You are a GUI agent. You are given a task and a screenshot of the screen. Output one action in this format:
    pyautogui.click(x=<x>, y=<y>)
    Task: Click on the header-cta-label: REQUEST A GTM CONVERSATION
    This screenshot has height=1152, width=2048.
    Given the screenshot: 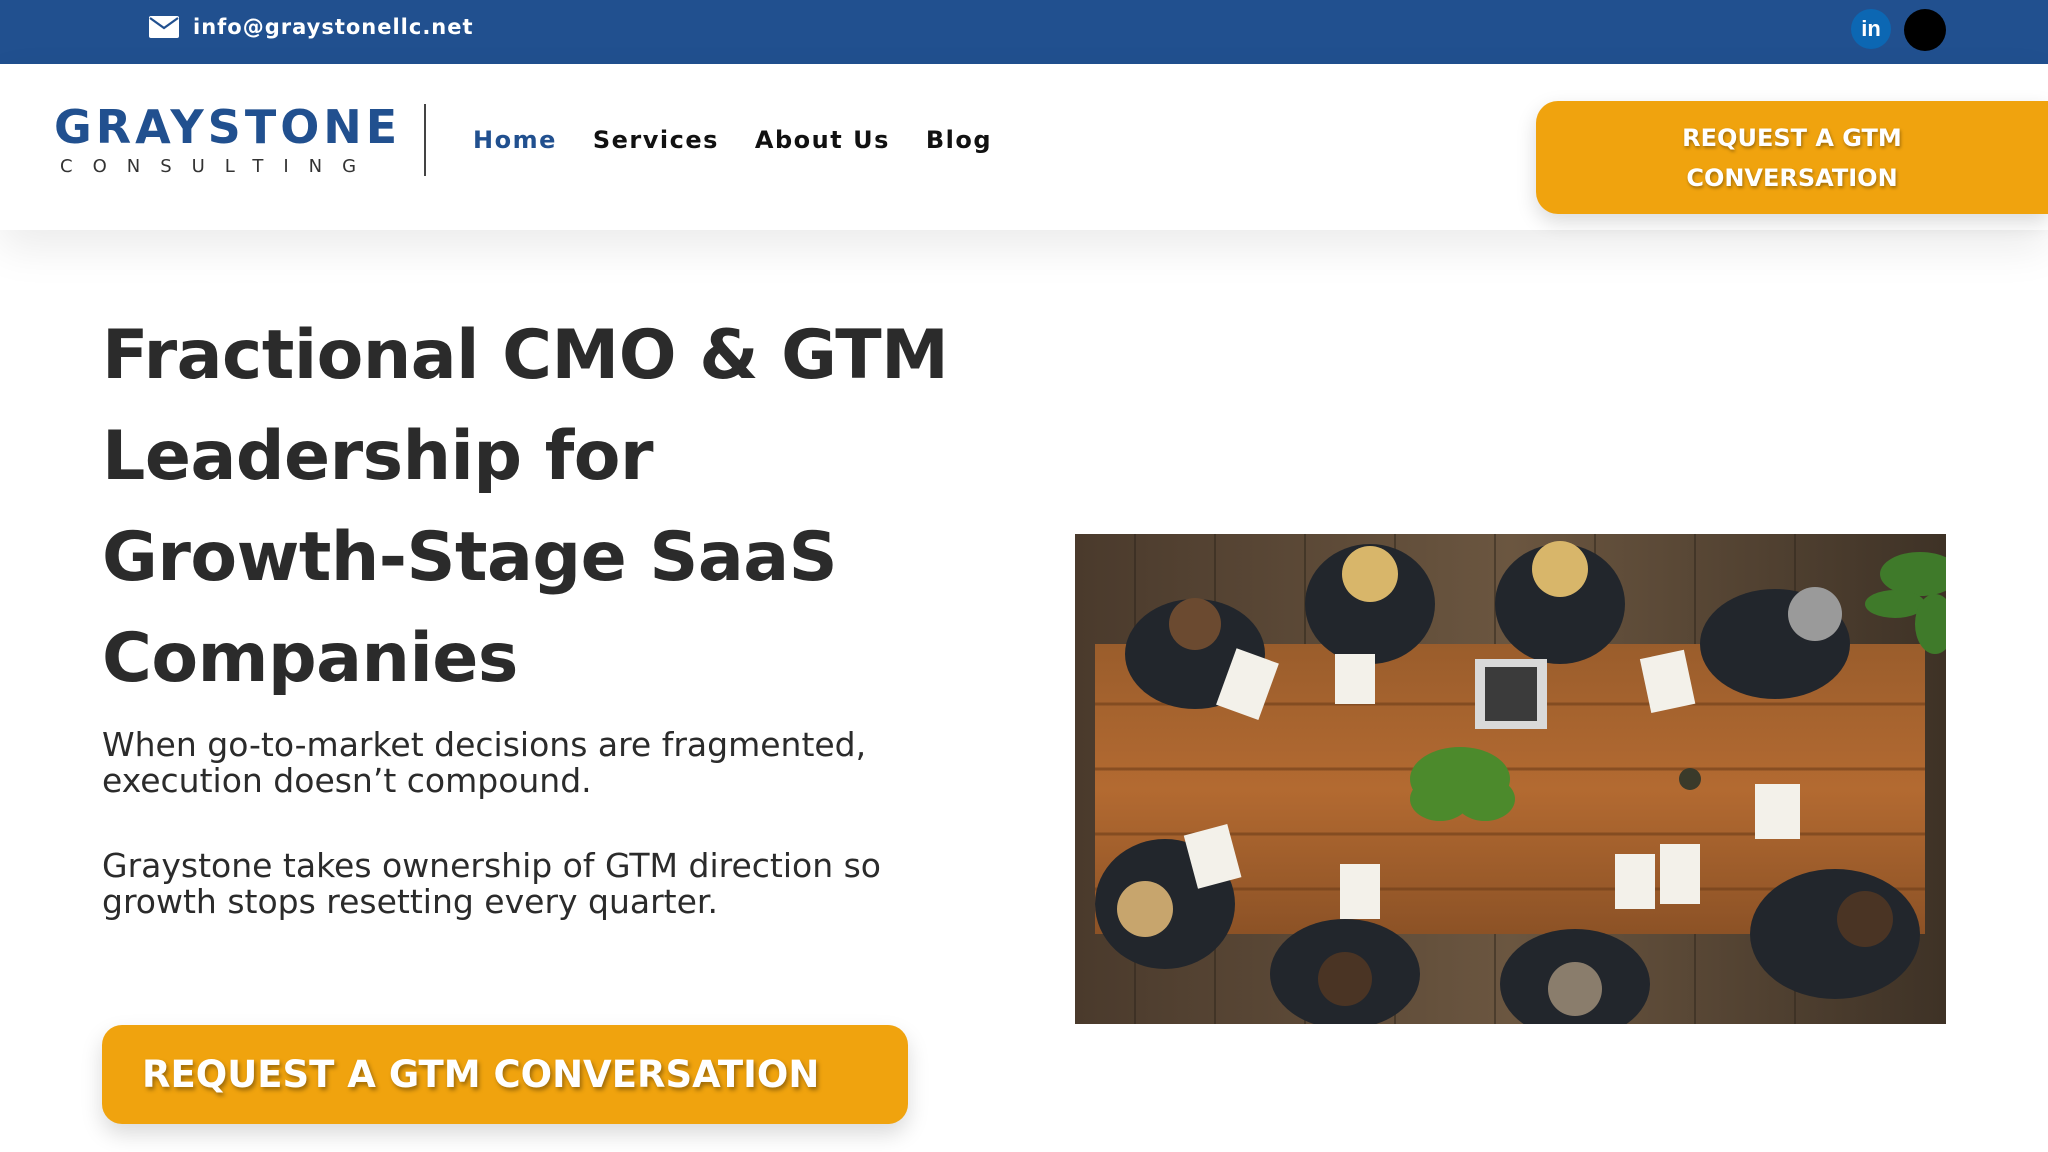 What is the action you would take?
    pyautogui.click(x=1792, y=158)
    